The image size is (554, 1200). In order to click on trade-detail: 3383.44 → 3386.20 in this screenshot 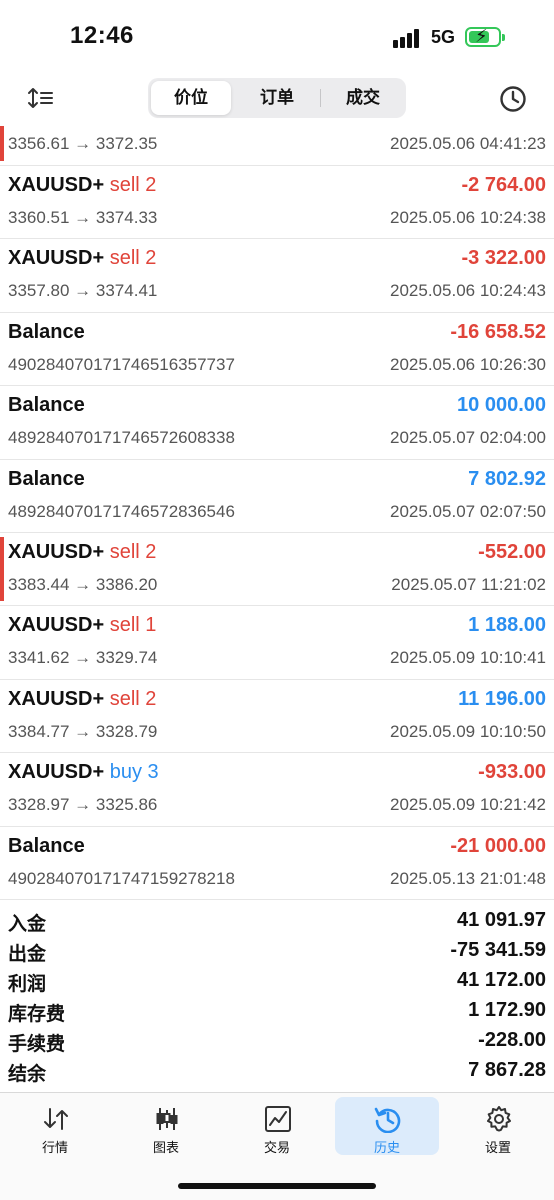, I will do `click(83, 584)`.